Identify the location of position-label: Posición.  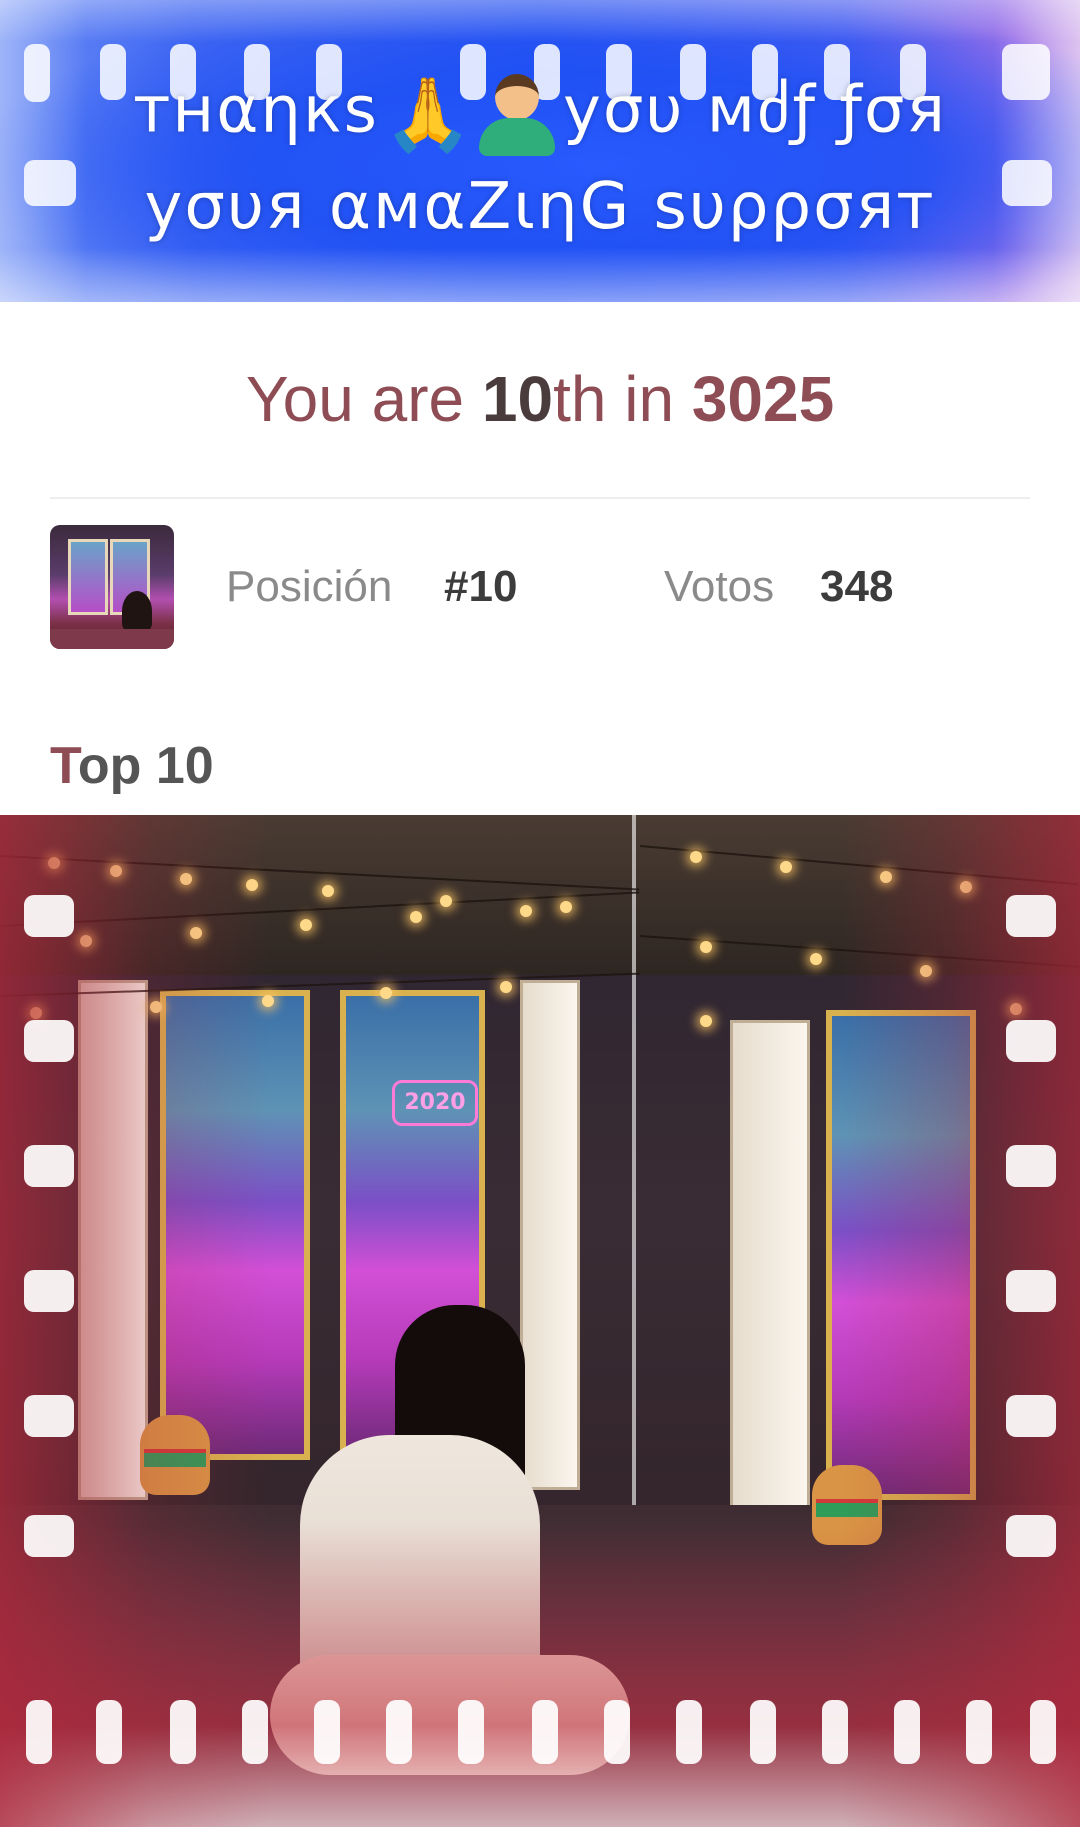
(309, 586).